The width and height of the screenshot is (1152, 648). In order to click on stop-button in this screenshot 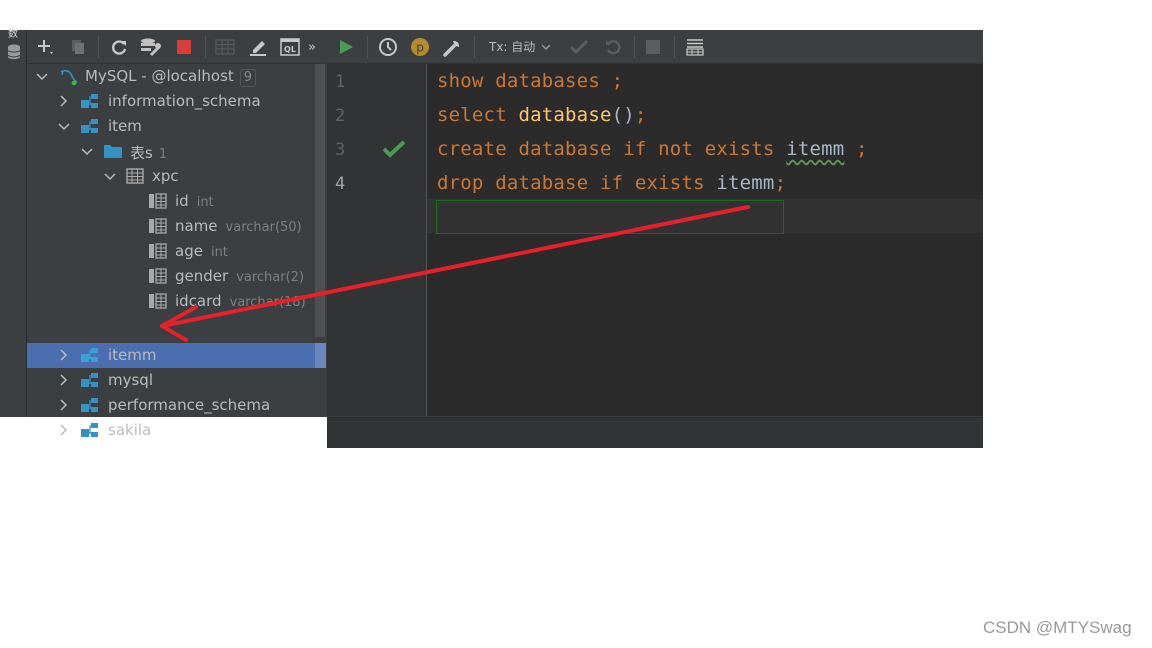, I will do `click(184, 47)`.